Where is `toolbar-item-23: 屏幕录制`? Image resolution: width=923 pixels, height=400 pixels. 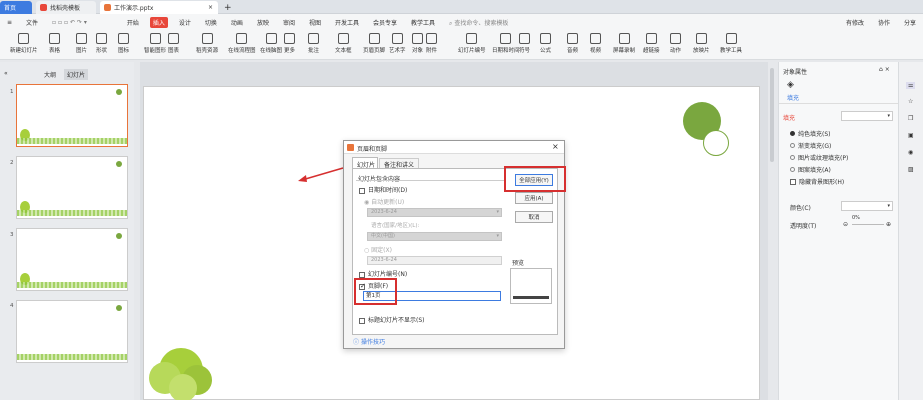 toolbar-item-23: 屏幕录制 is located at coordinates (624, 43).